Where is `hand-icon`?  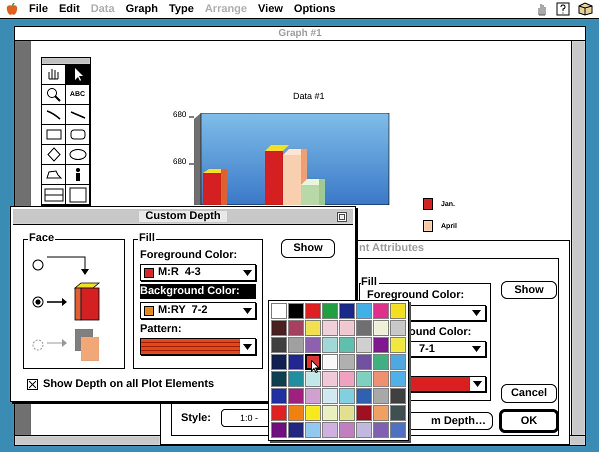 hand-icon is located at coordinates (542, 9).